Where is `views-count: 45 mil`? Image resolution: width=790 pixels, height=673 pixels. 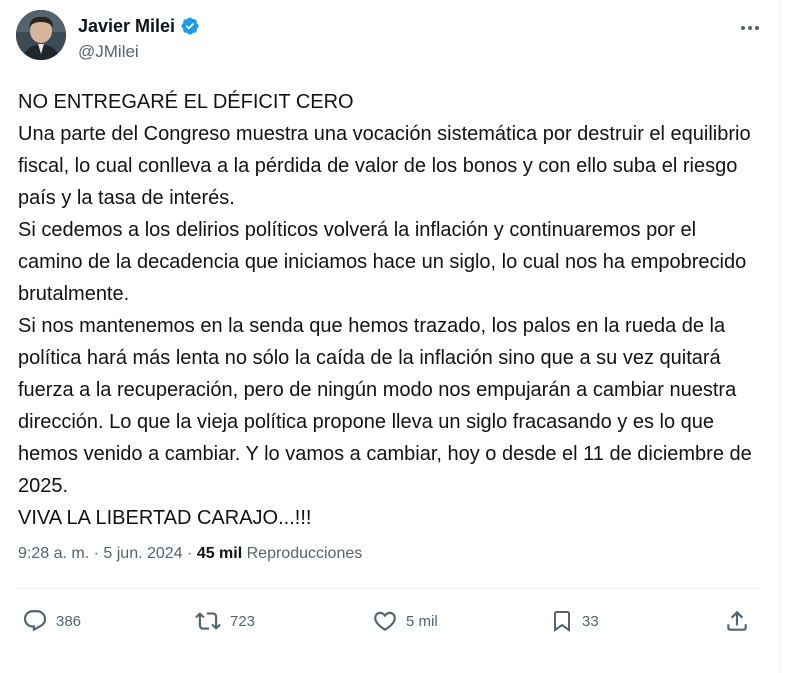
views-count: 45 mil is located at coordinates (219, 553).